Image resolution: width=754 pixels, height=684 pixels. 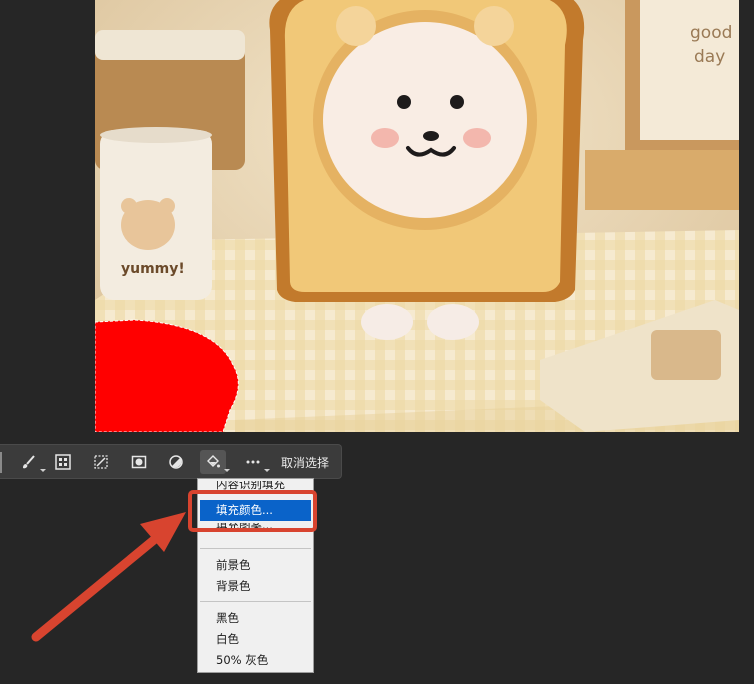 What do you see at coordinates (233, 565) in the screenshot?
I see `menu-item-foreground-color: 前景色` at bounding box center [233, 565].